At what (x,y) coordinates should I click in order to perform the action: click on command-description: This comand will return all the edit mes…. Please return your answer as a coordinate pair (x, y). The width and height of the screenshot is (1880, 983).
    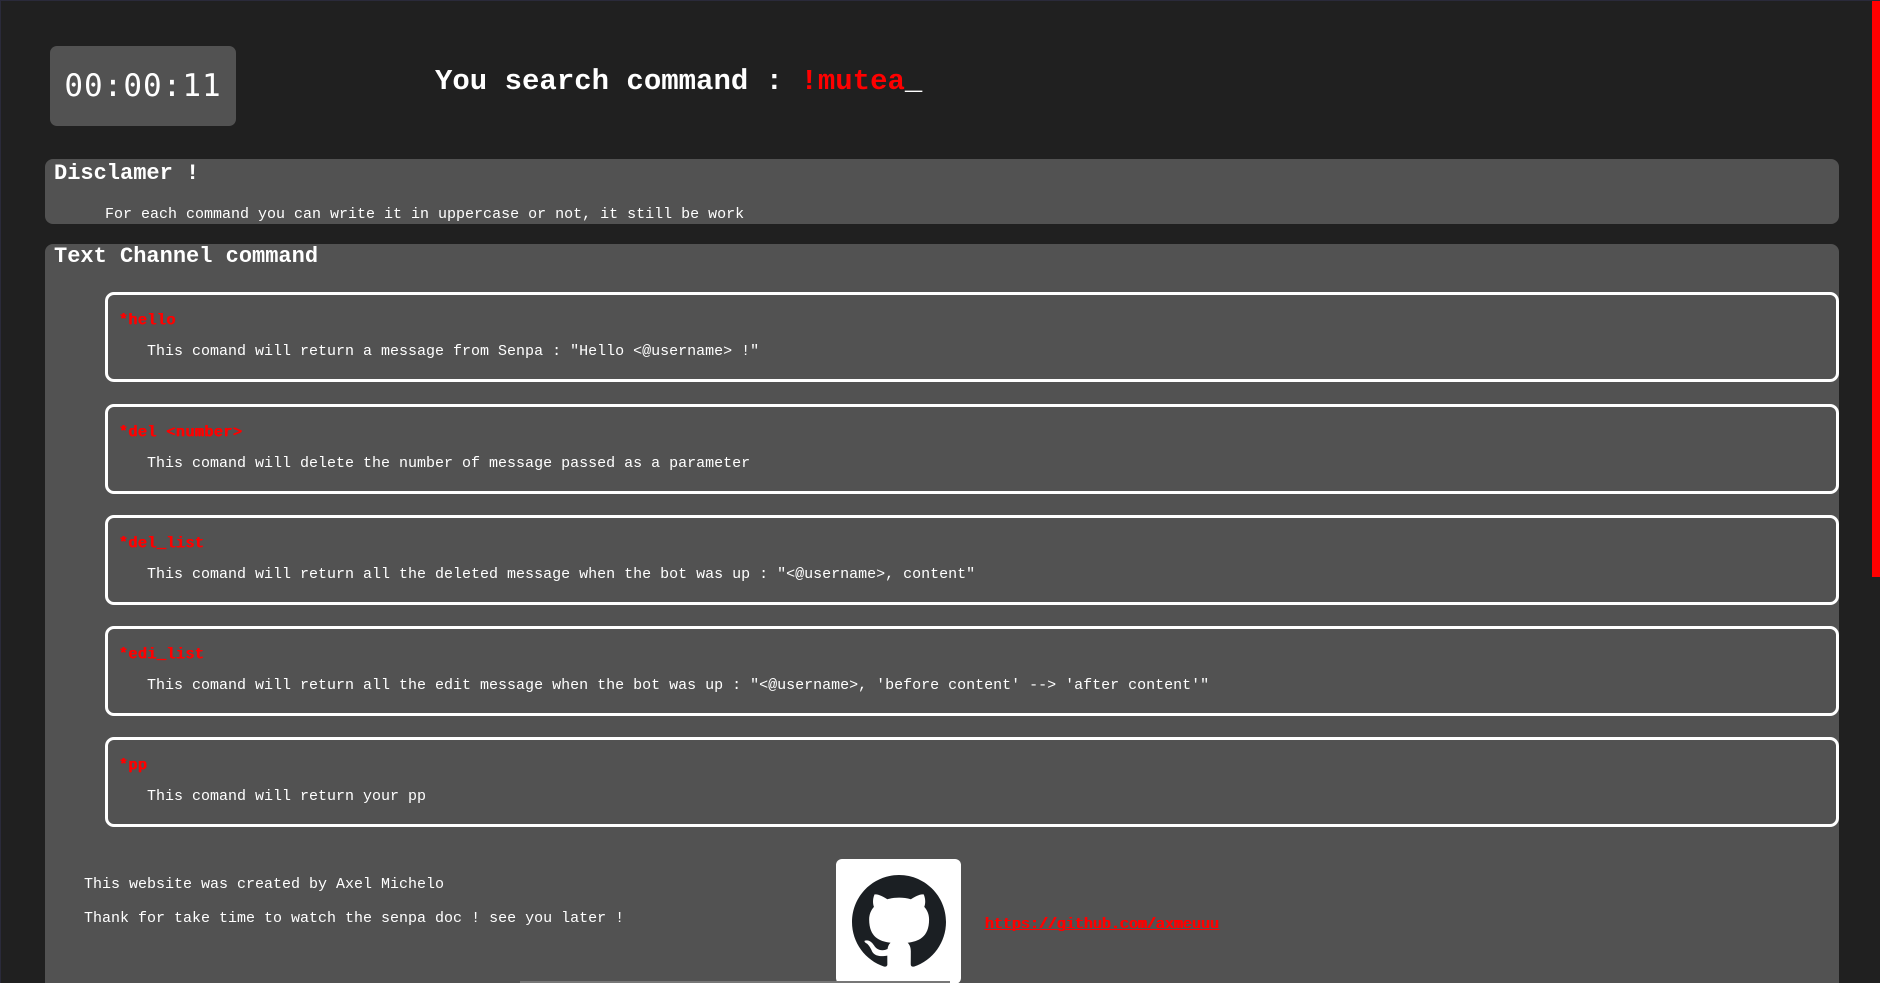
    Looking at the image, I should click on (678, 685).